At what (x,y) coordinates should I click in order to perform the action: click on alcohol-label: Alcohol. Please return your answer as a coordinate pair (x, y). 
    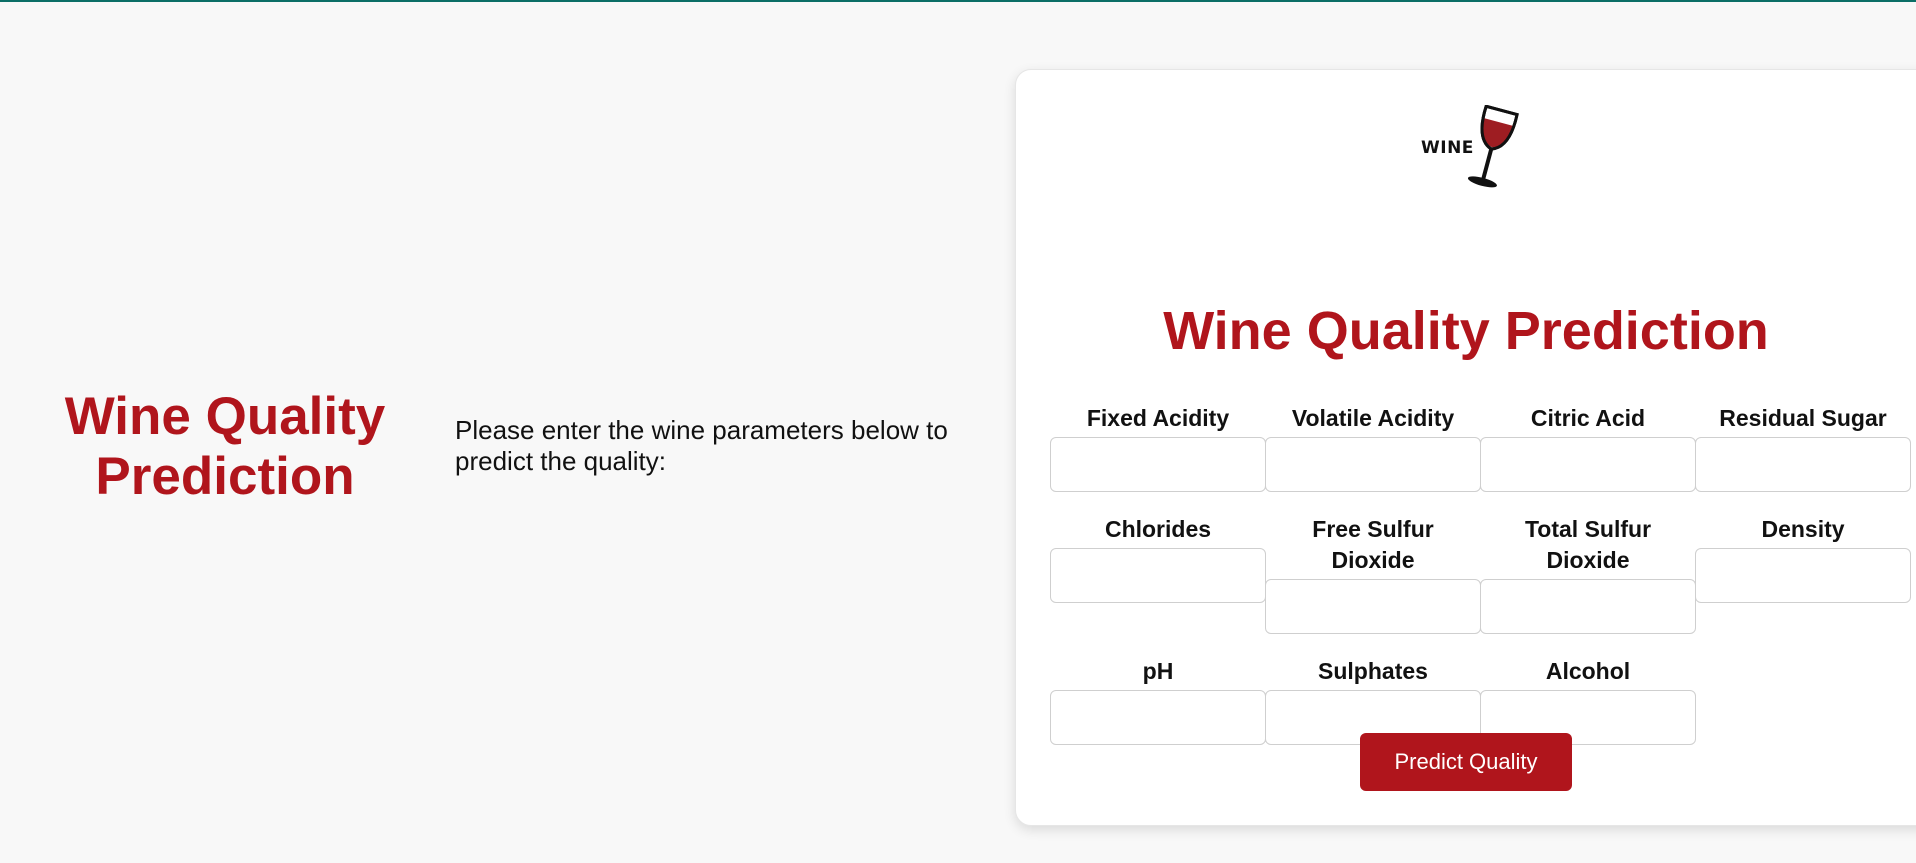
    Looking at the image, I should click on (1588, 671).